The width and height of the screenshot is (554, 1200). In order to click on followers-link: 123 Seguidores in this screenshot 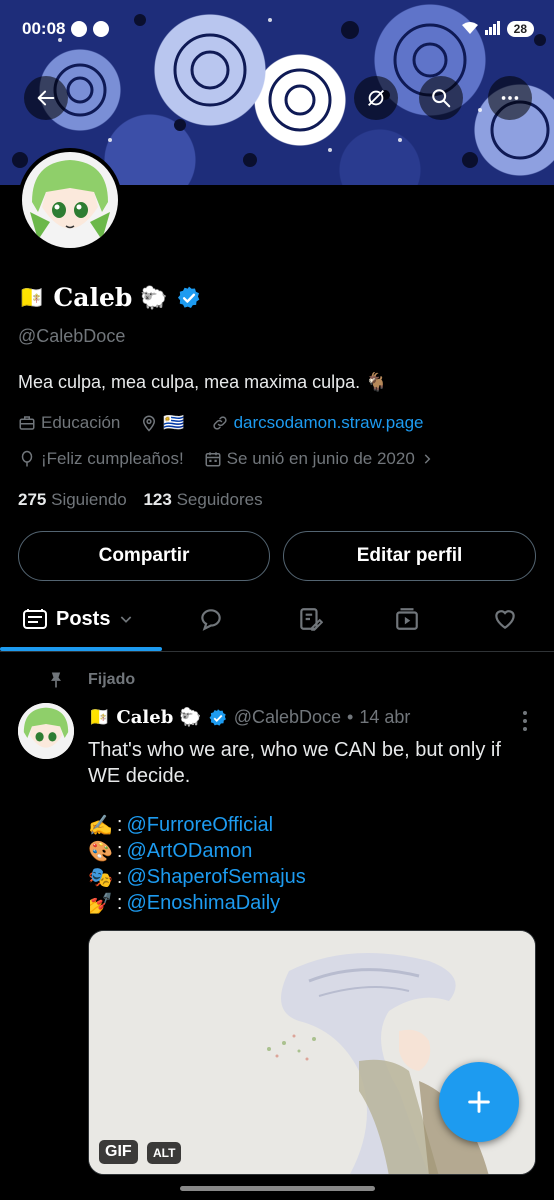, I will do `click(202, 499)`.